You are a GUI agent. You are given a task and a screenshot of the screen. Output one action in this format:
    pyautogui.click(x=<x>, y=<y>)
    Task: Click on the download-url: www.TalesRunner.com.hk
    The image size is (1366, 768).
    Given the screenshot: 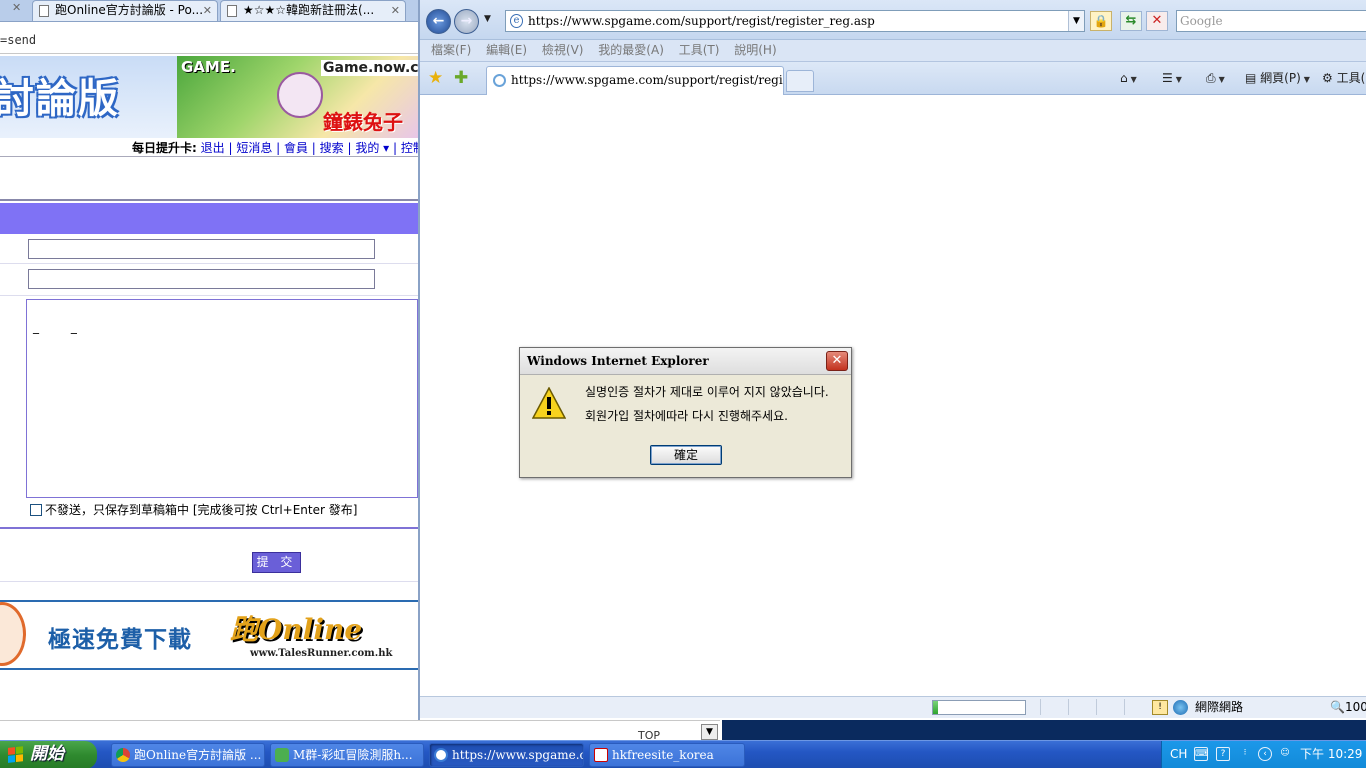 What is the action you would take?
    pyautogui.click(x=321, y=653)
    